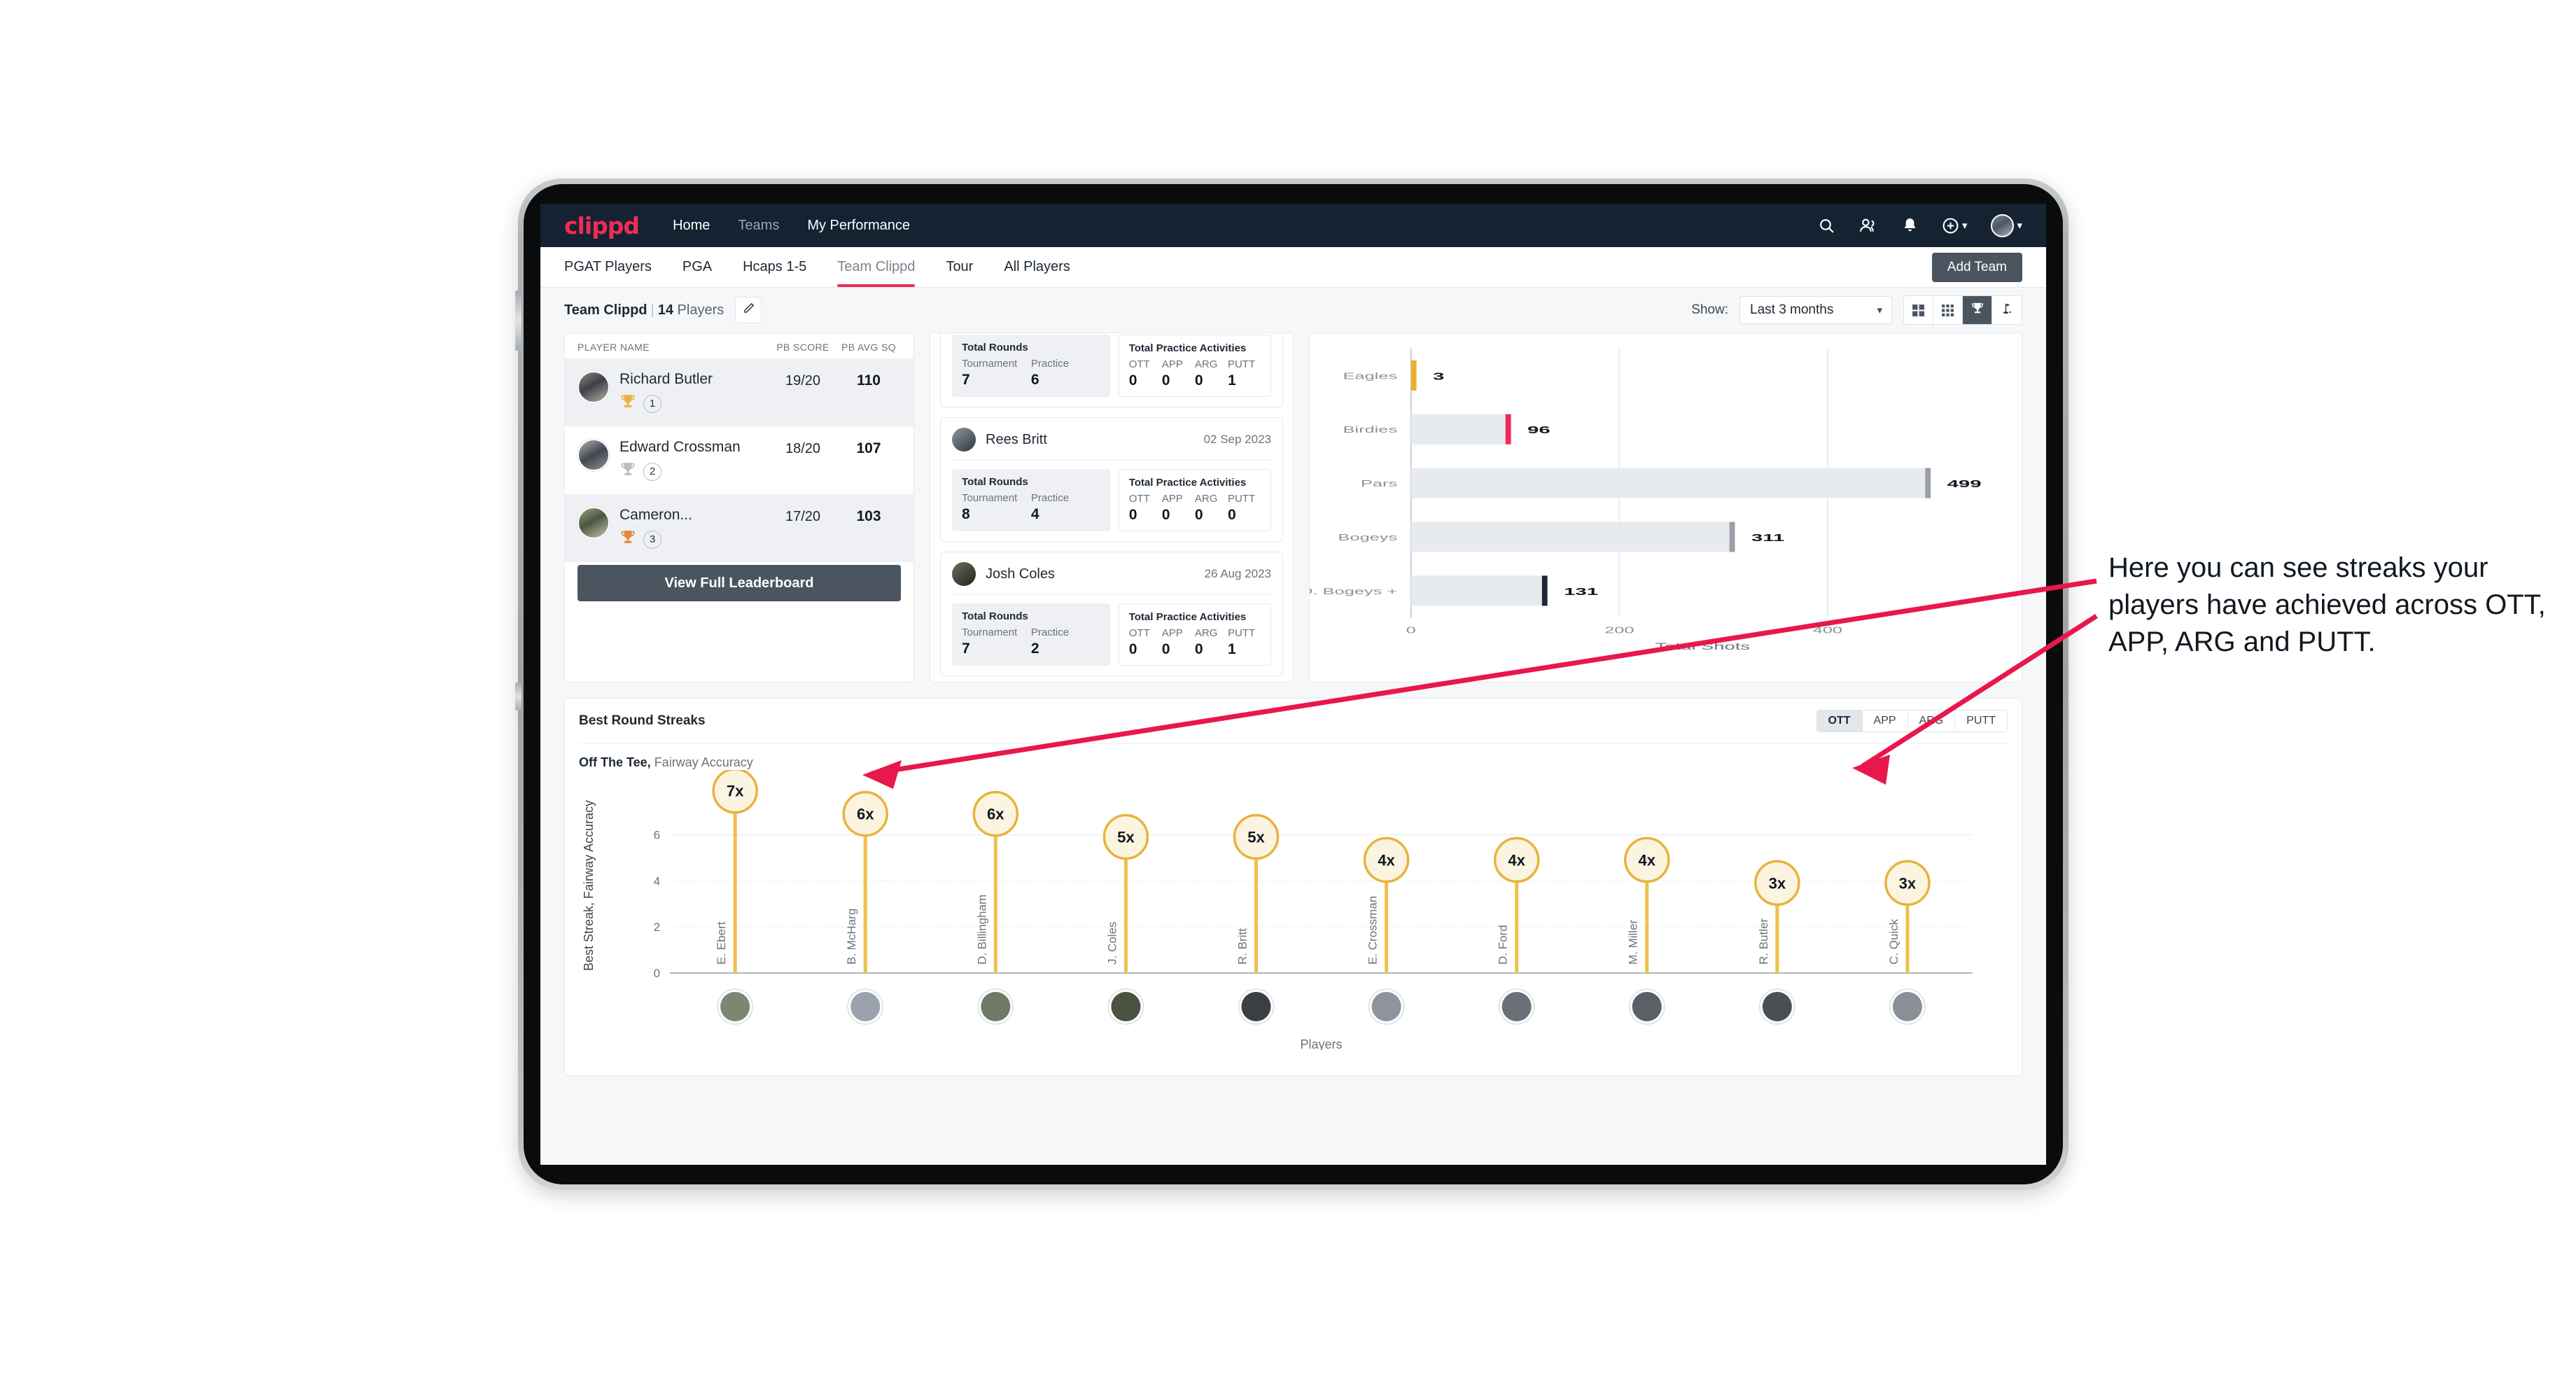 The image size is (2576, 1386). I want to click on view-golf-flag-button, so click(2007, 310).